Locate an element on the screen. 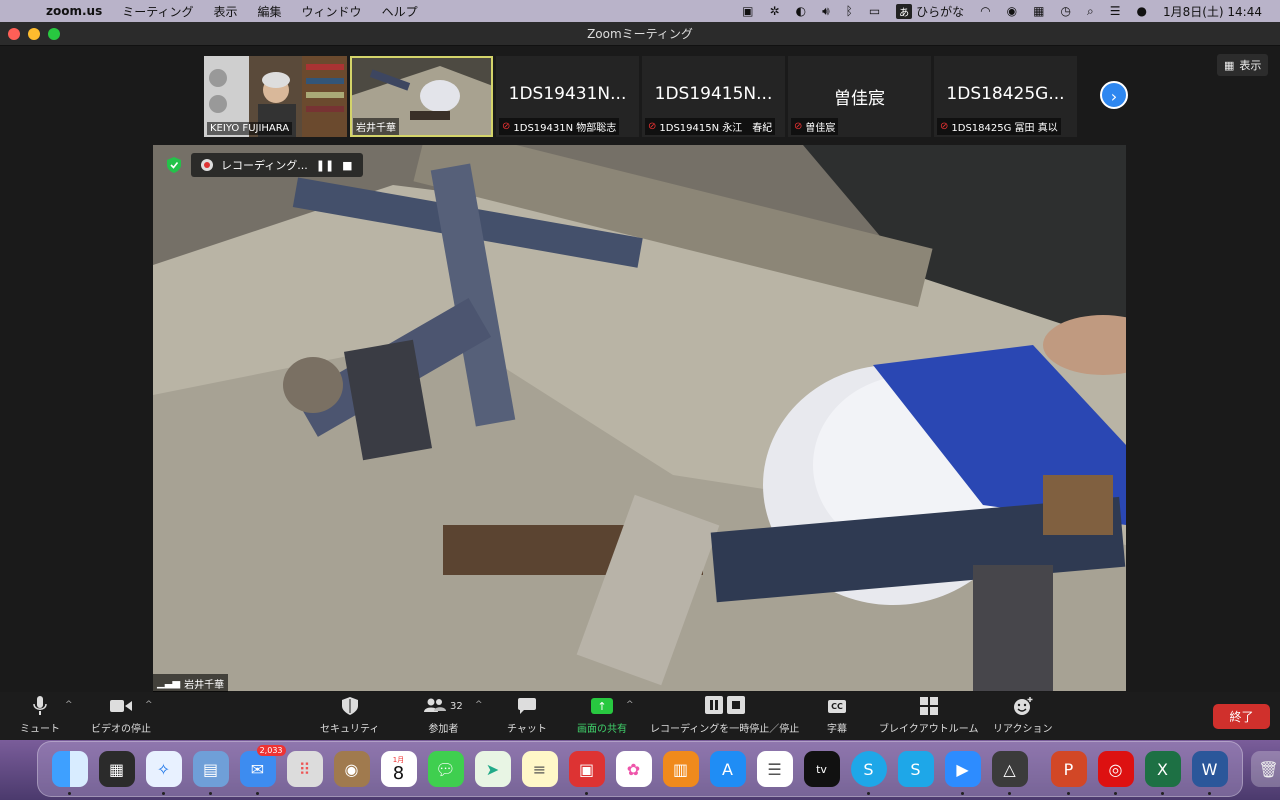 This screenshot has height=800, width=1280. window-titlebar: Zoomミーティング is located at coordinates (640, 34).